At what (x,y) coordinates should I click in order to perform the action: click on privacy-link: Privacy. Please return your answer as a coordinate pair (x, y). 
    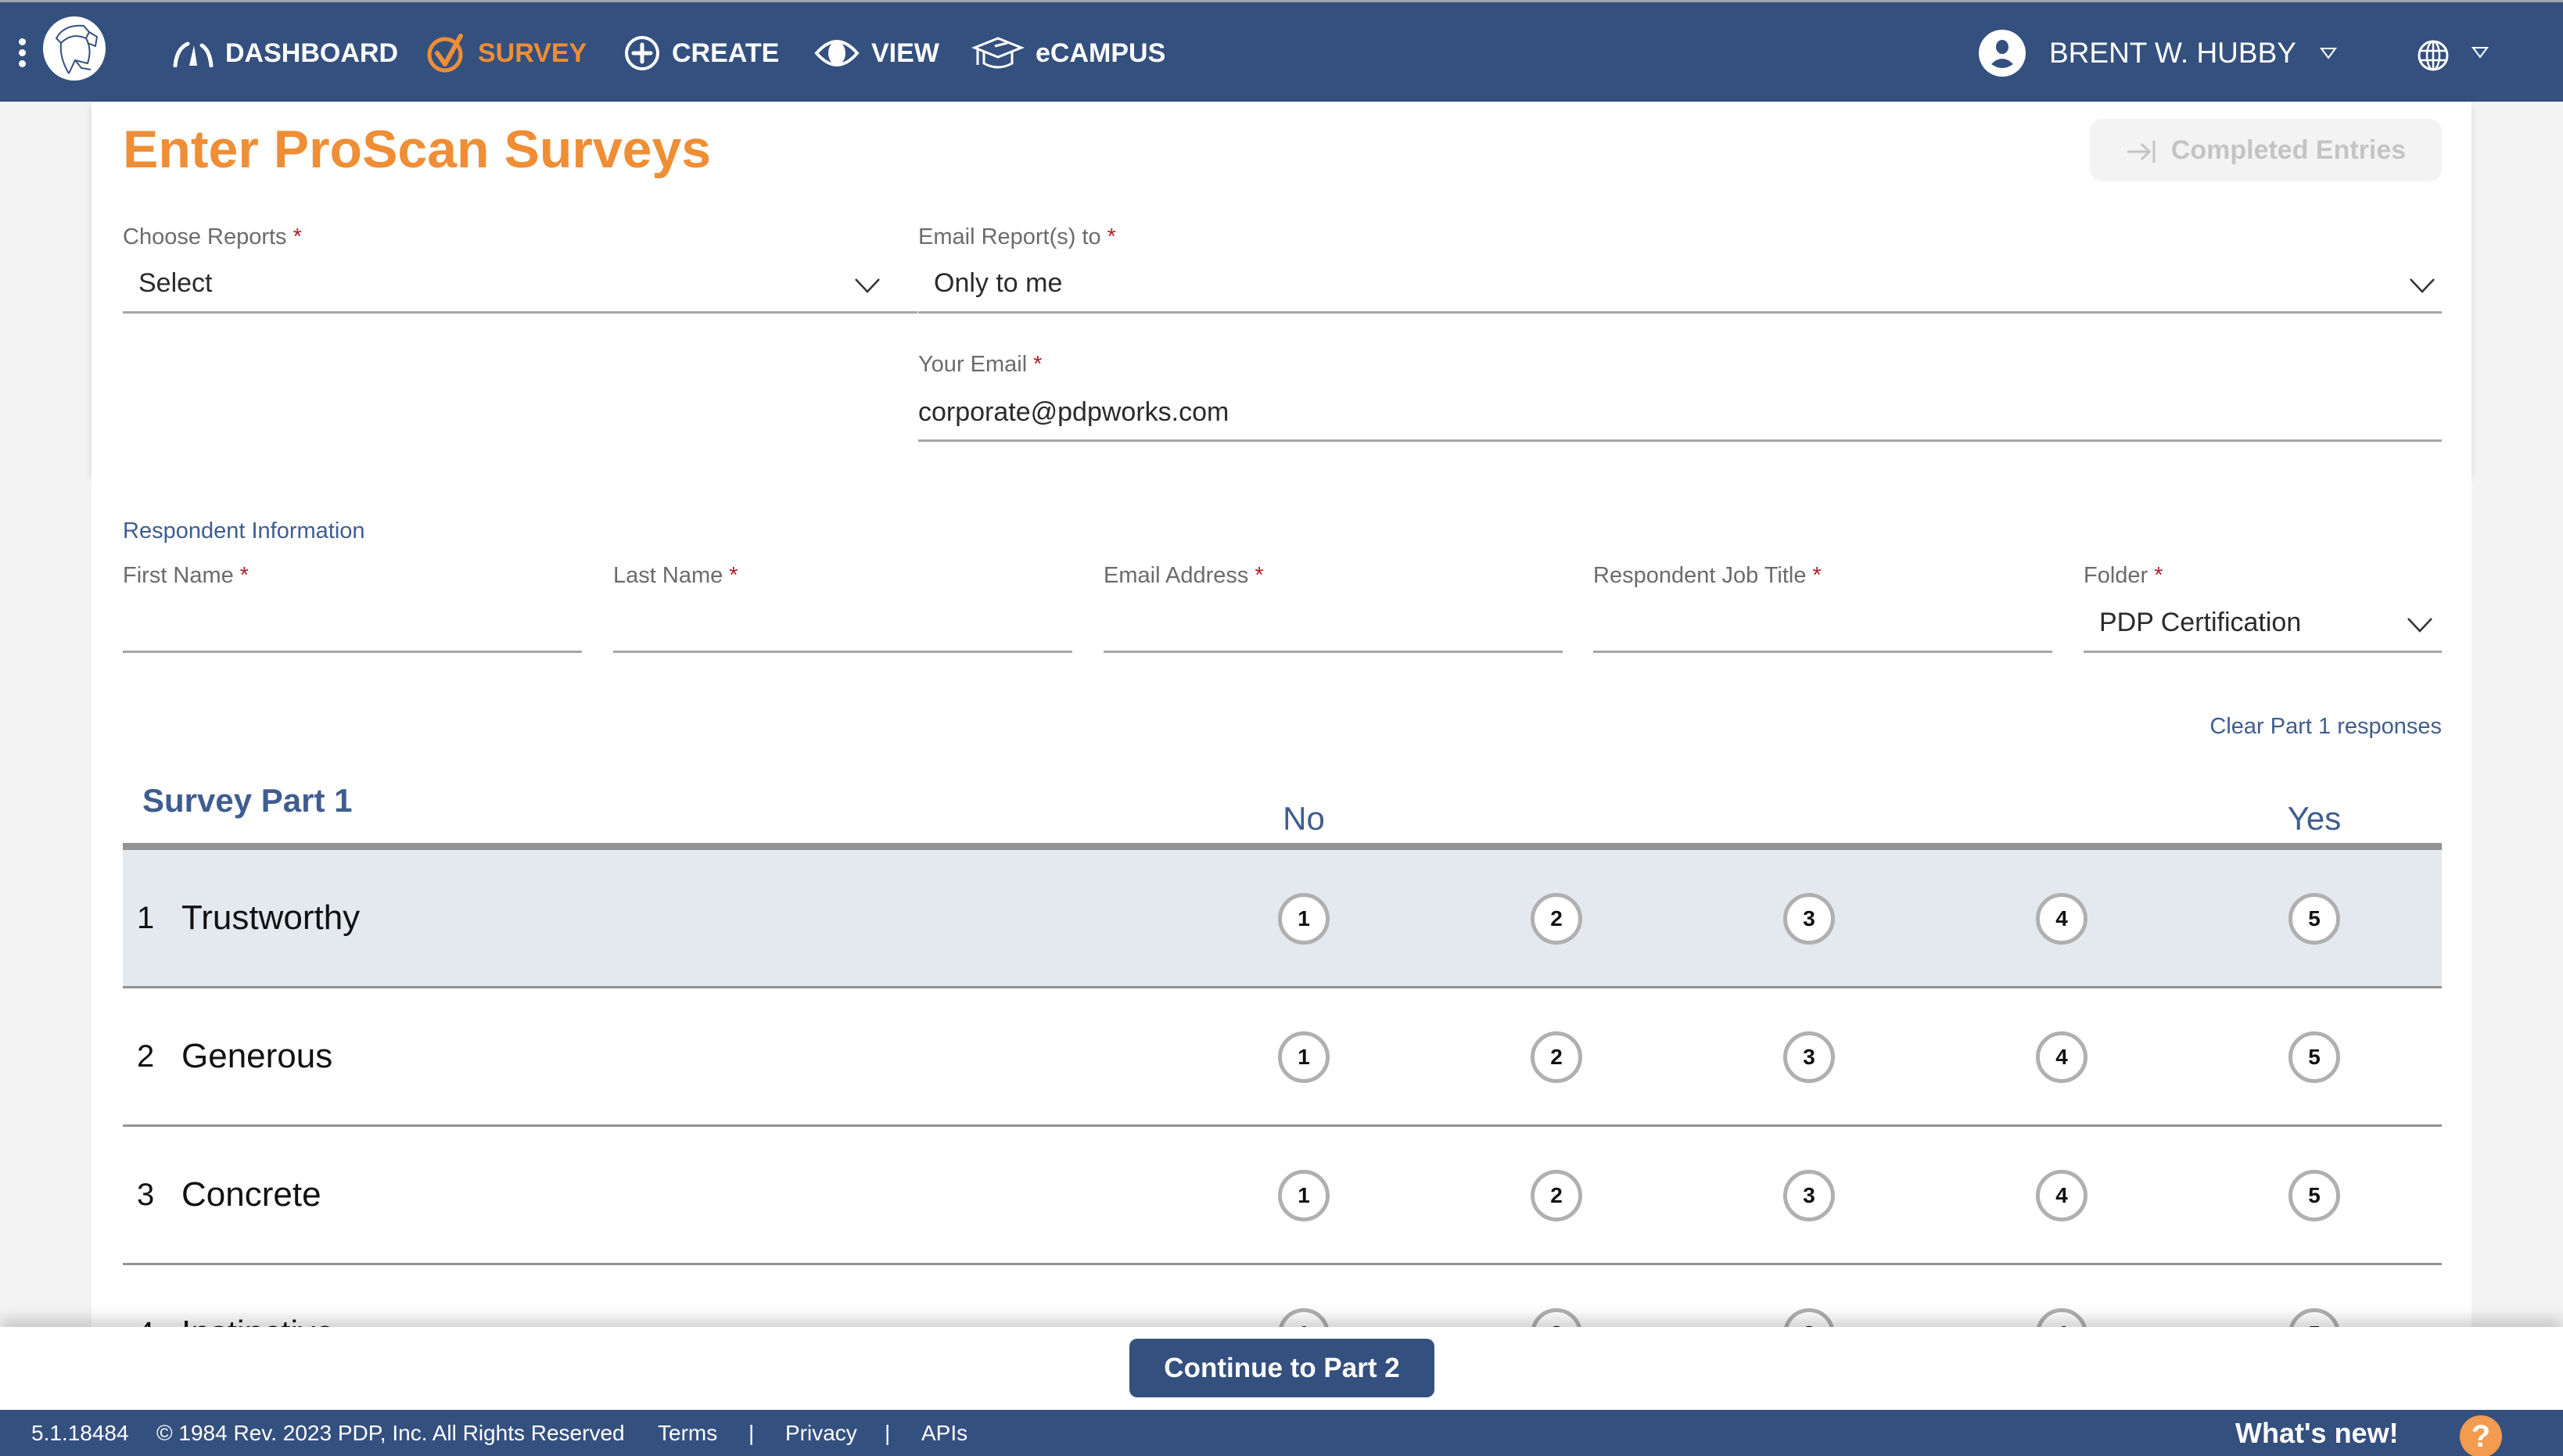
    Looking at the image, I should click on (821, 1433).